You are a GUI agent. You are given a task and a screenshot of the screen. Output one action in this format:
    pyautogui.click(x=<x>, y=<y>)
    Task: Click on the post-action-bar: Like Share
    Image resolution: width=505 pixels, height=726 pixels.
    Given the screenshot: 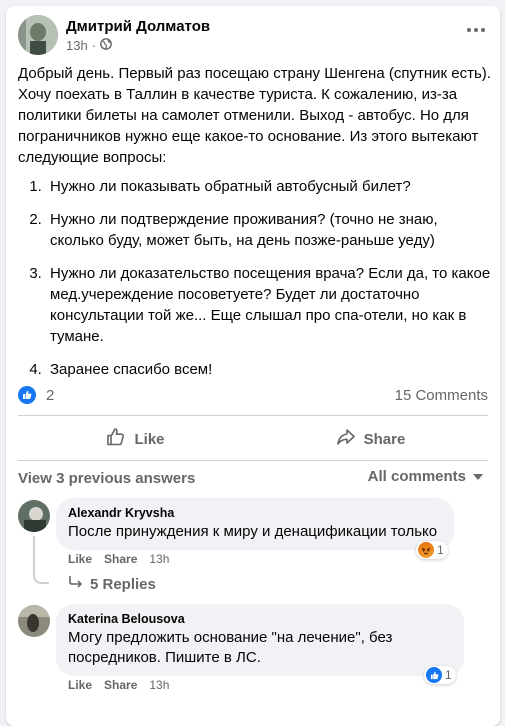 What is the action you would take?
    pyautogui.click(x=253, y=439)
    